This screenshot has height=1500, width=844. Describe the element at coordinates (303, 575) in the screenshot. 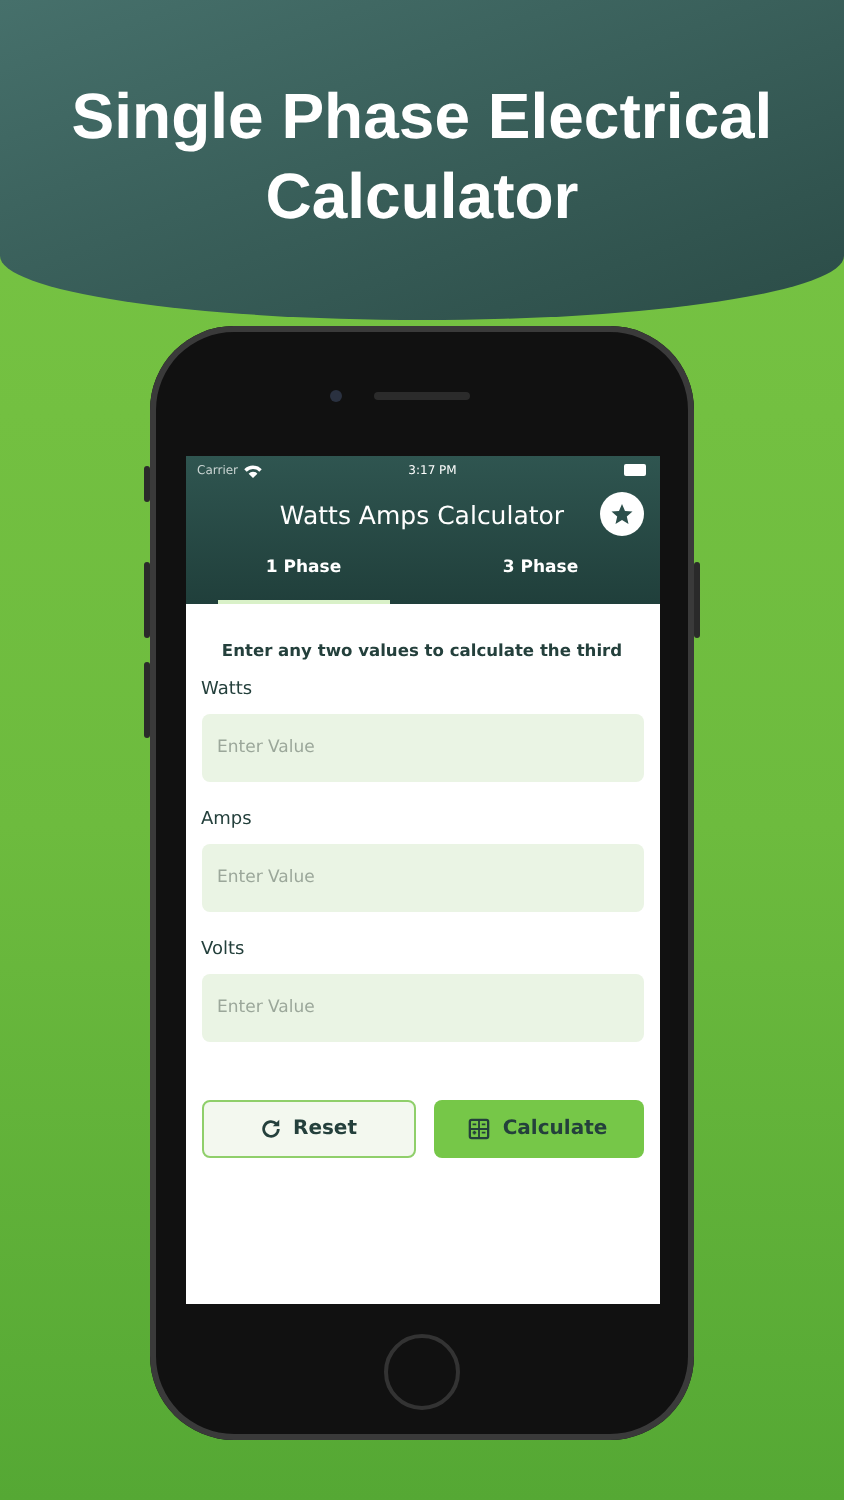

I see `tab: 1 Phase` at that location.